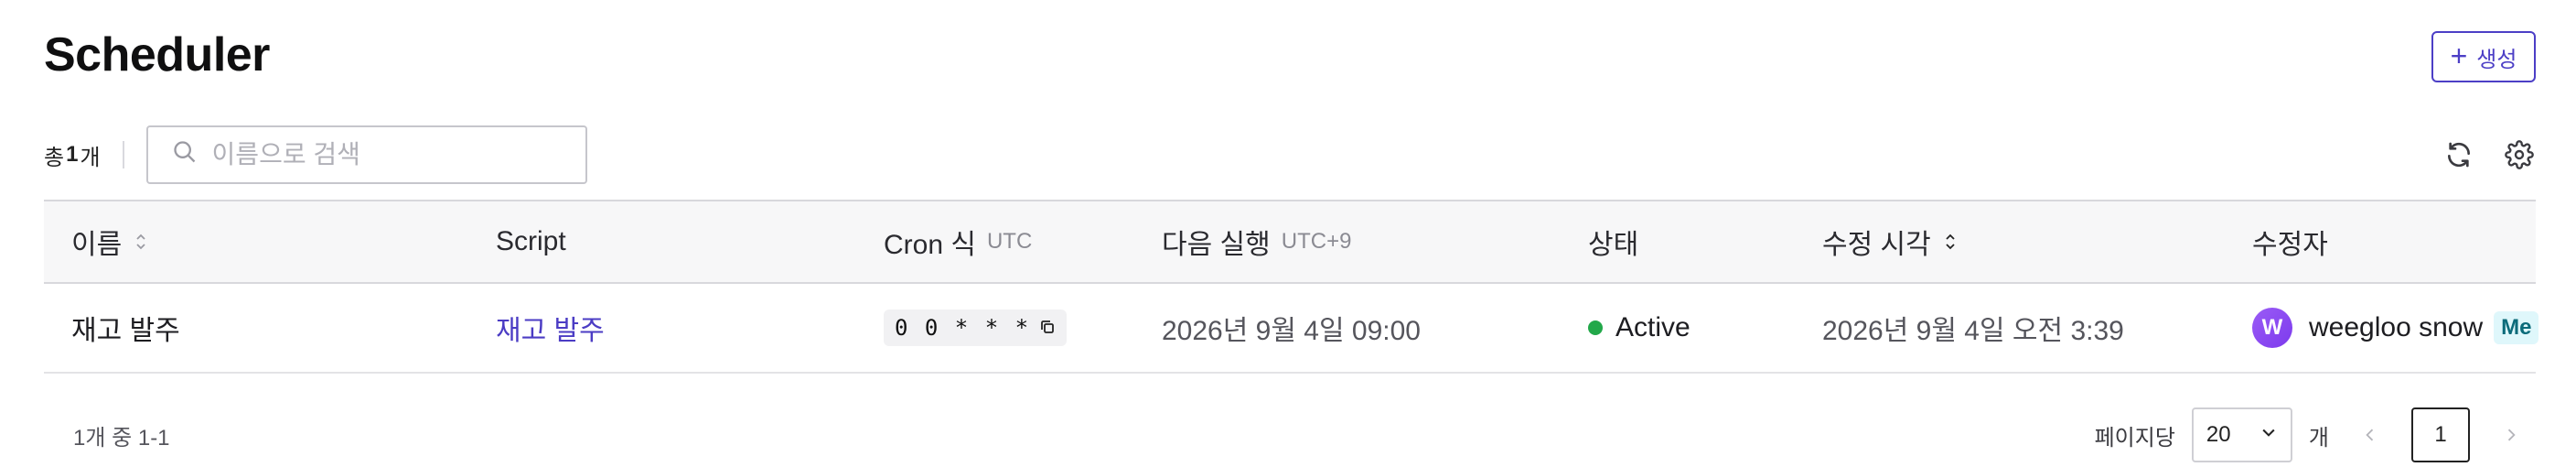 The width and height of the screenshot is (2576, 467). Describe the element at coordinates (930, 245) in the screenshot. I see `column-cron-label: Cron 식` at that location.